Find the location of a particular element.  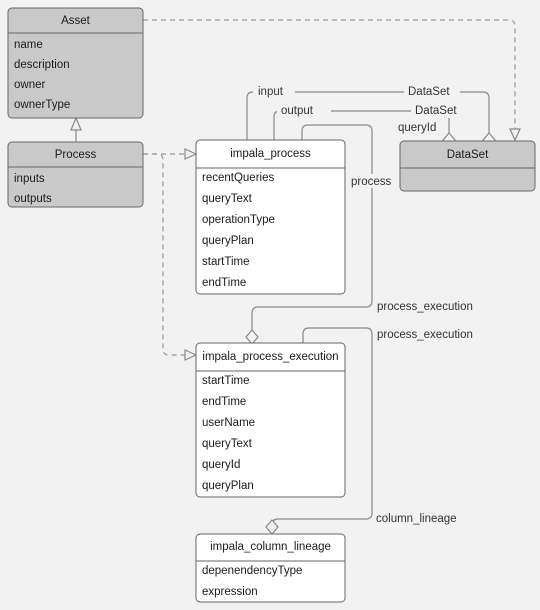

process-class-name: Process is located at coordinates (76, 155).